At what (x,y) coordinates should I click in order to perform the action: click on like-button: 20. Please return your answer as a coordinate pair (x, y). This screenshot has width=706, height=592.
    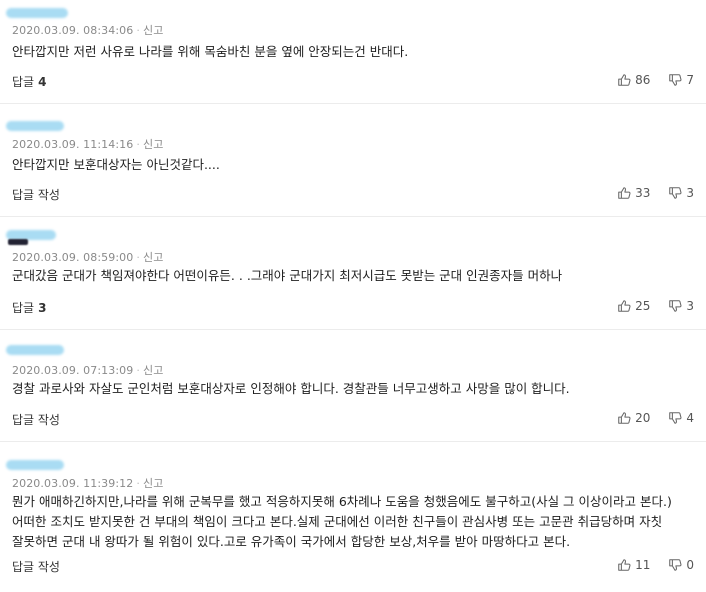
    Looking at the image, I should click on (633, 418).